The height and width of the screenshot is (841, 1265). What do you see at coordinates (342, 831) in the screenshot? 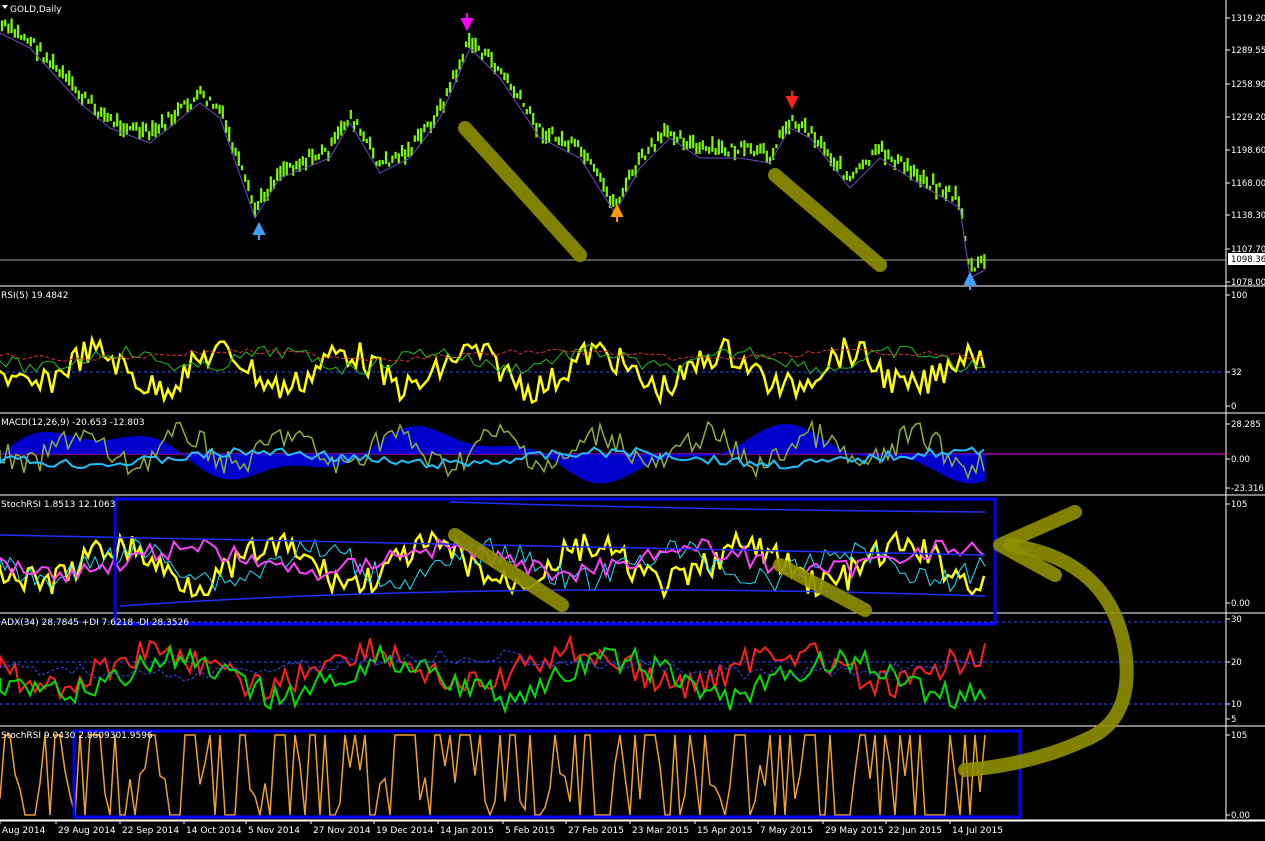
I see `time-axis-label: 27 Nov 2014` at bounding box center [342, 831].